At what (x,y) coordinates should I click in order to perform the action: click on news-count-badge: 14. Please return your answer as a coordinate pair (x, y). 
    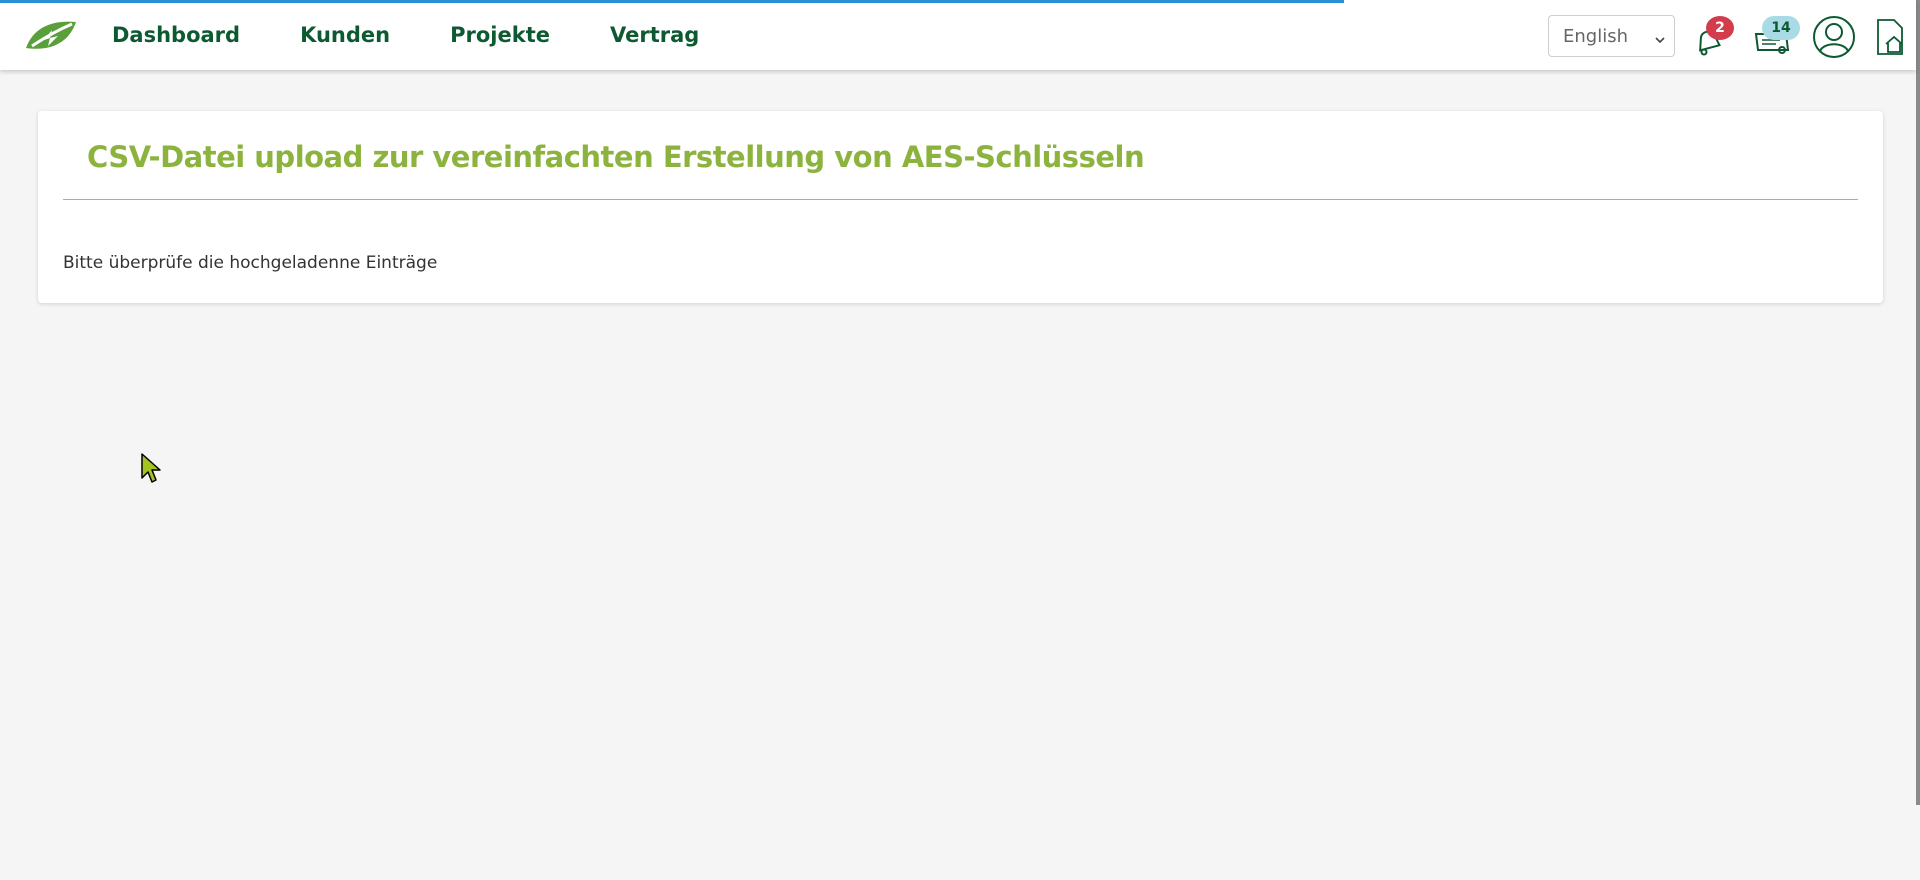
    Looking at the image, I should click on (1781, 28).